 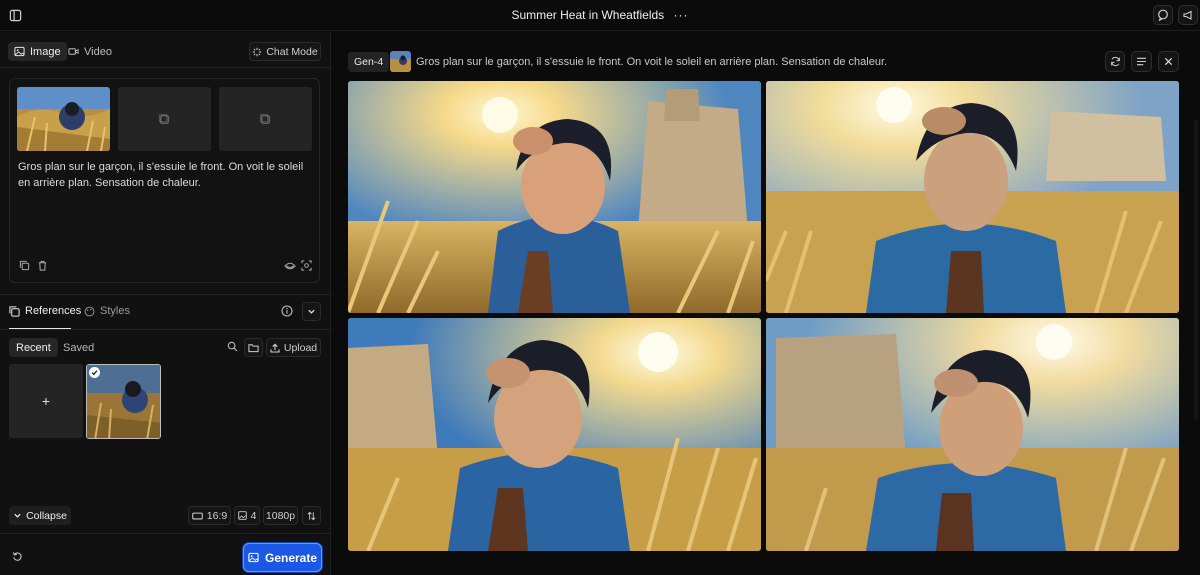 I want to click on enhance-button, so click(x=306, y=265).